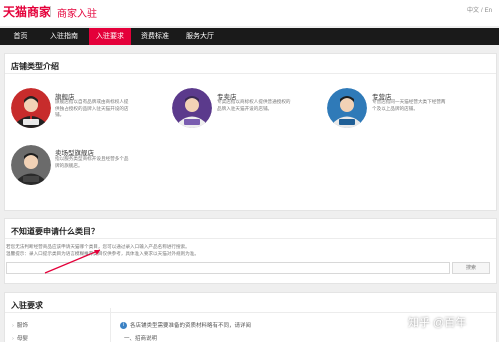 The image size is (499, 342). What do you see at coordinates (254, 105) in the screenshot?
I see `store-desc-exclusive: 专卖店指以商标权人提供普通授权的品牌入驻天猫开设的店铺。` at bounding box center [254, 105].